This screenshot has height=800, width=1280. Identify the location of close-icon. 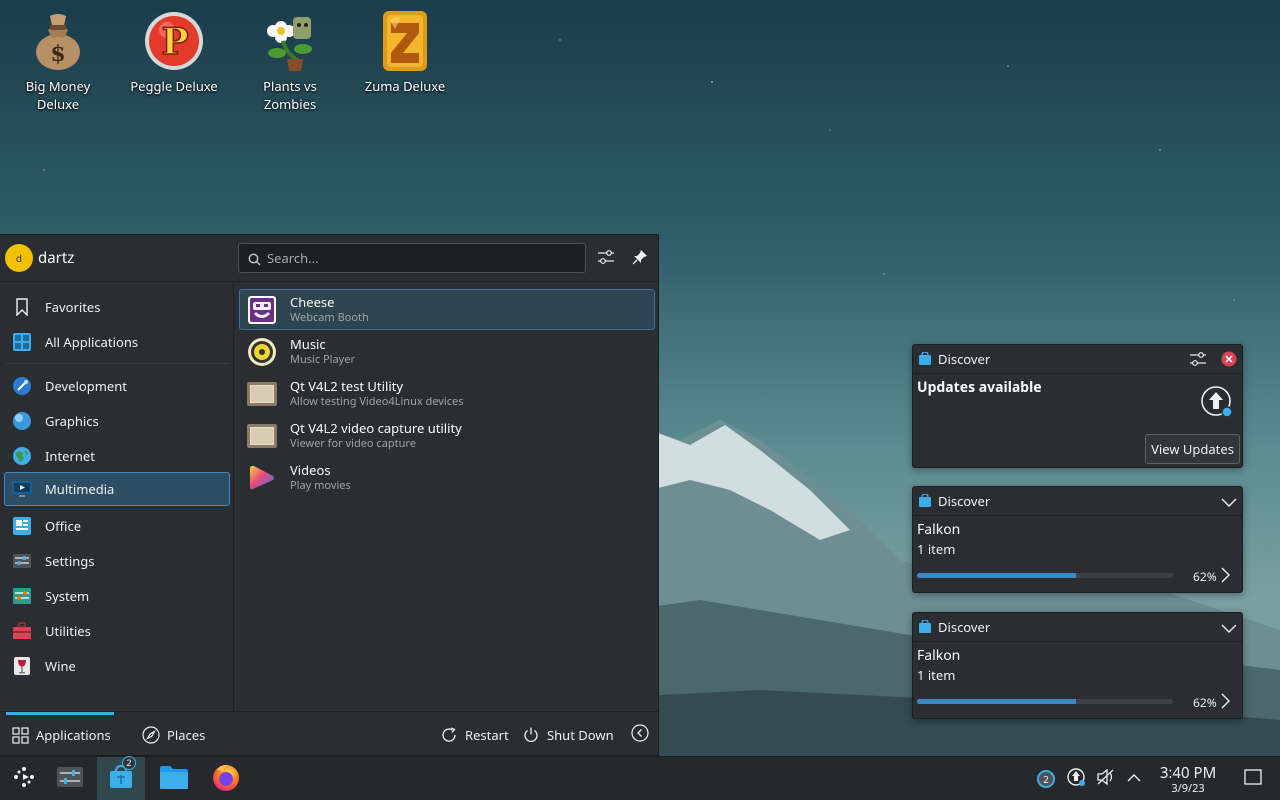
(1229, 361).